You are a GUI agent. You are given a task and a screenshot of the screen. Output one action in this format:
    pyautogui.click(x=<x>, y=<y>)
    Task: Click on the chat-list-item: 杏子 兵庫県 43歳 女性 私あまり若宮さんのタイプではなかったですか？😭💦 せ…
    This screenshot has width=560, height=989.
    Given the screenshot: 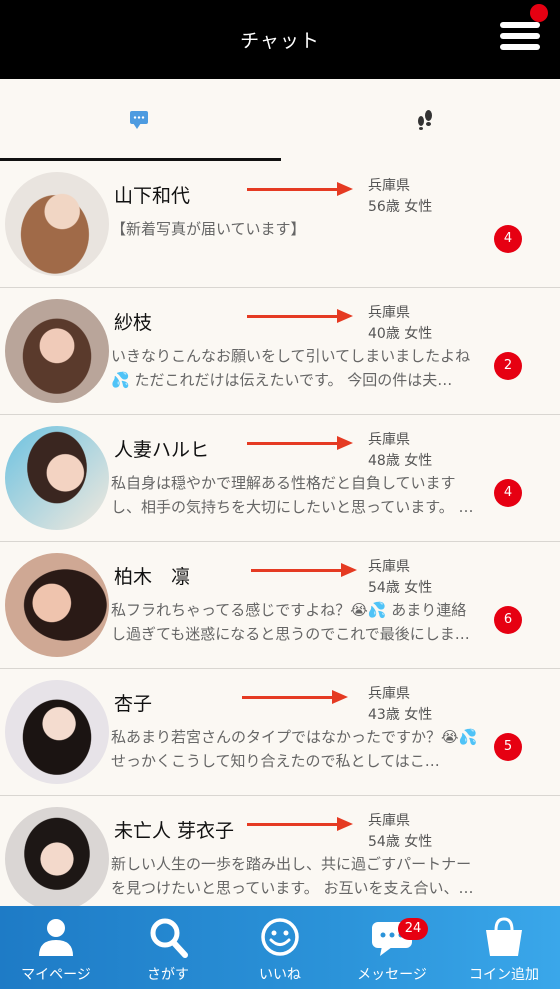 What is the action you would take?
    pyautogui.click(x=280, y=732)
    